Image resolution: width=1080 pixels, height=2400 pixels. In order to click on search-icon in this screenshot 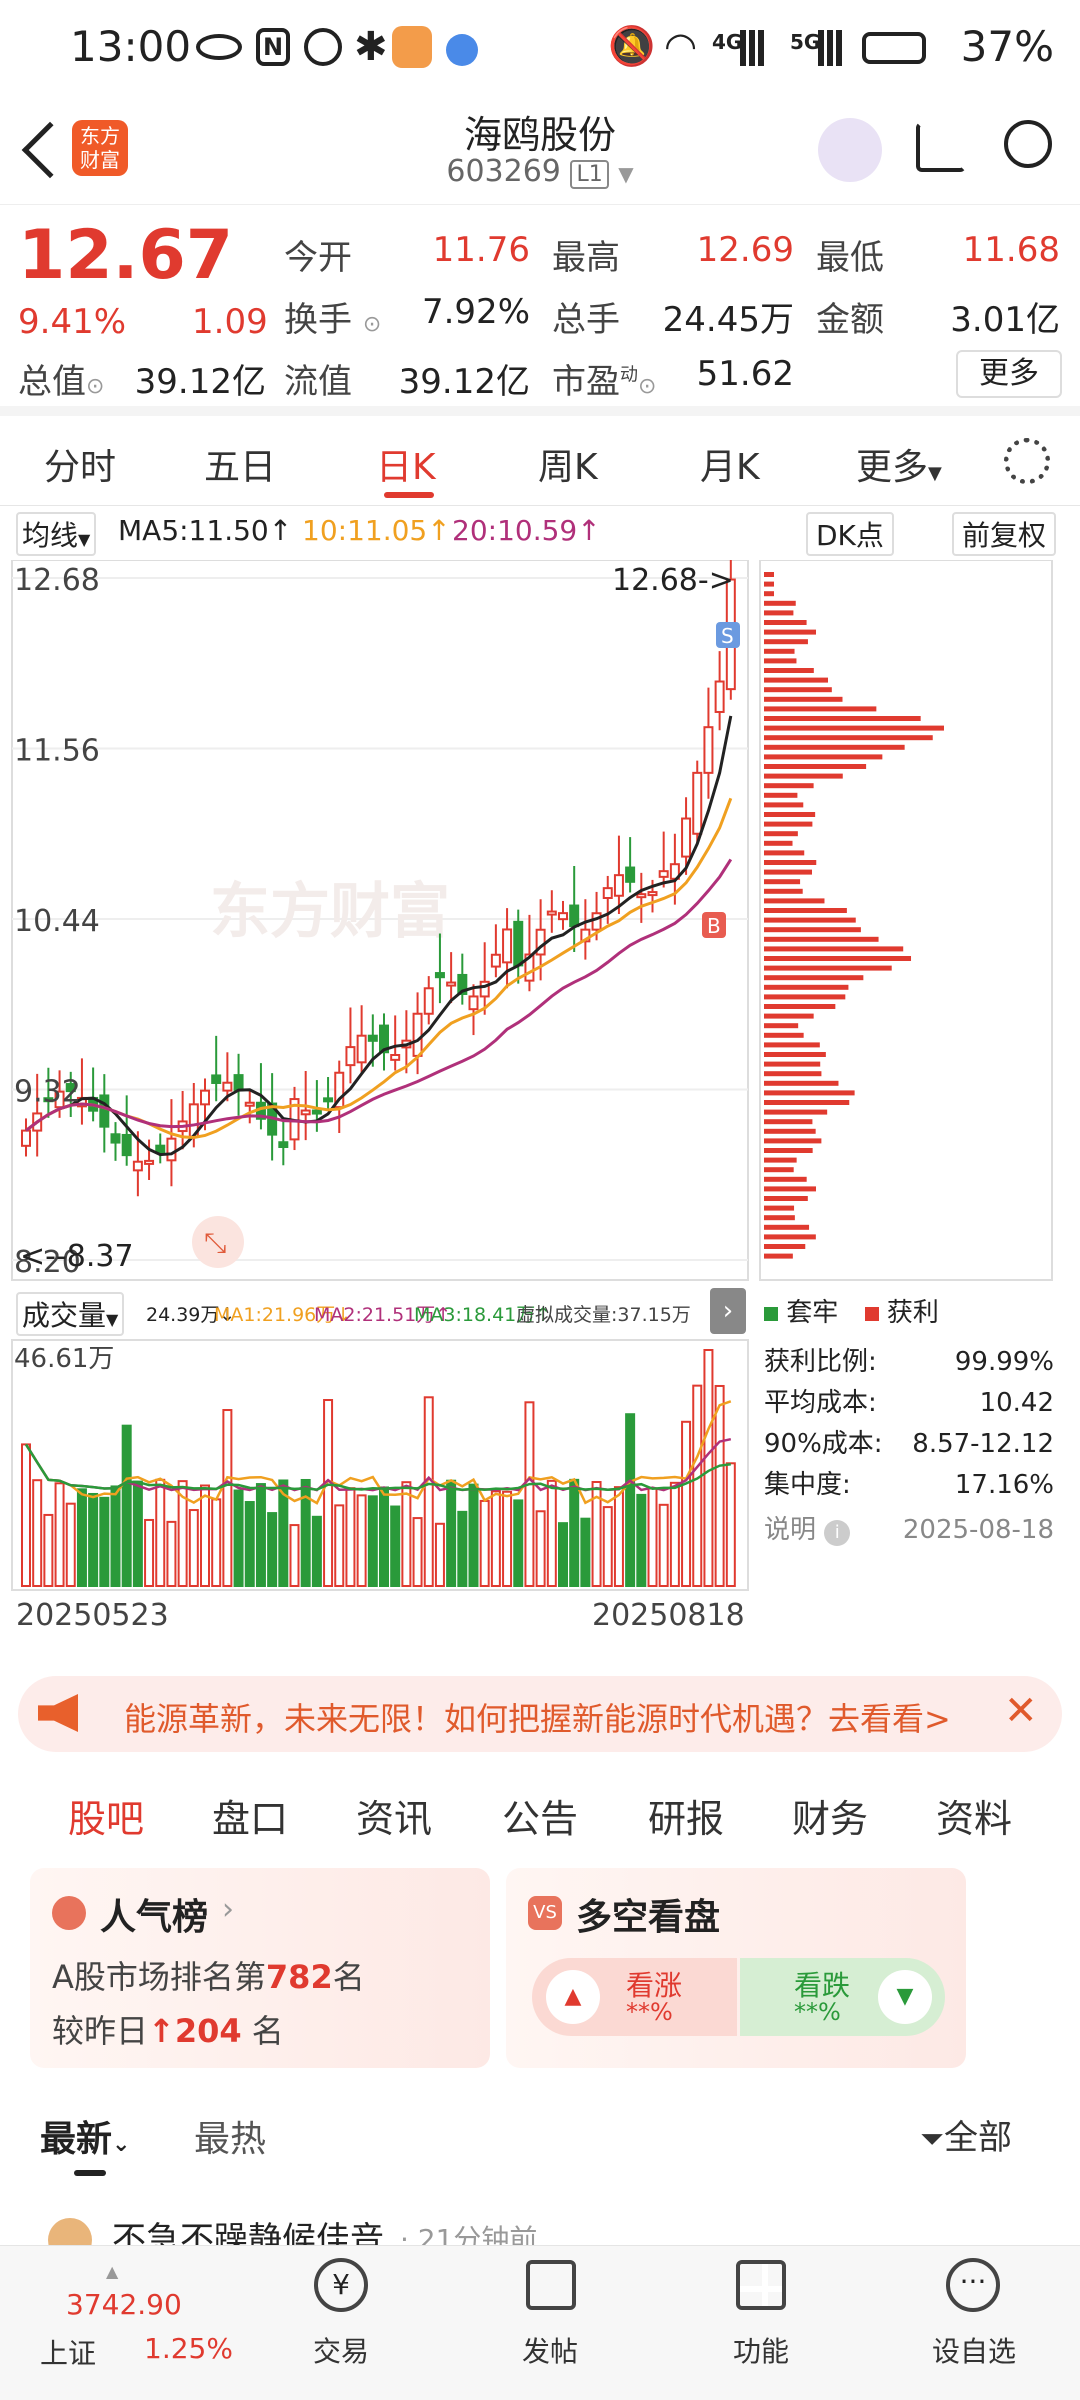, I will do `click(1028, 144)`.